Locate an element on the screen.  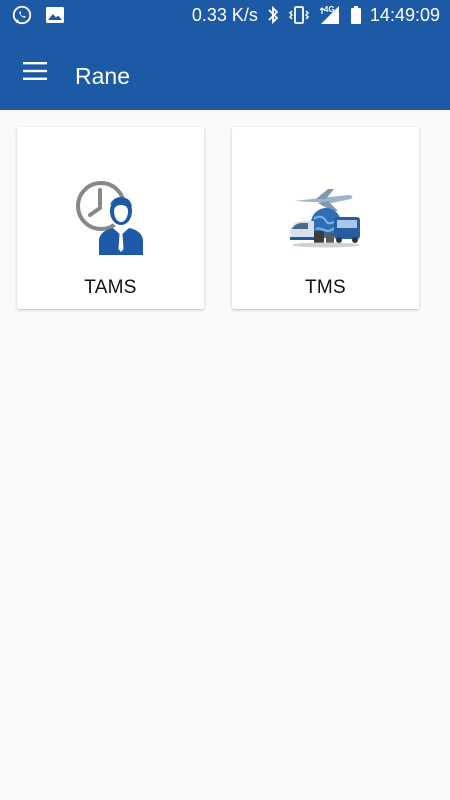
vibrate-icon is located at coordinates (299, 15).